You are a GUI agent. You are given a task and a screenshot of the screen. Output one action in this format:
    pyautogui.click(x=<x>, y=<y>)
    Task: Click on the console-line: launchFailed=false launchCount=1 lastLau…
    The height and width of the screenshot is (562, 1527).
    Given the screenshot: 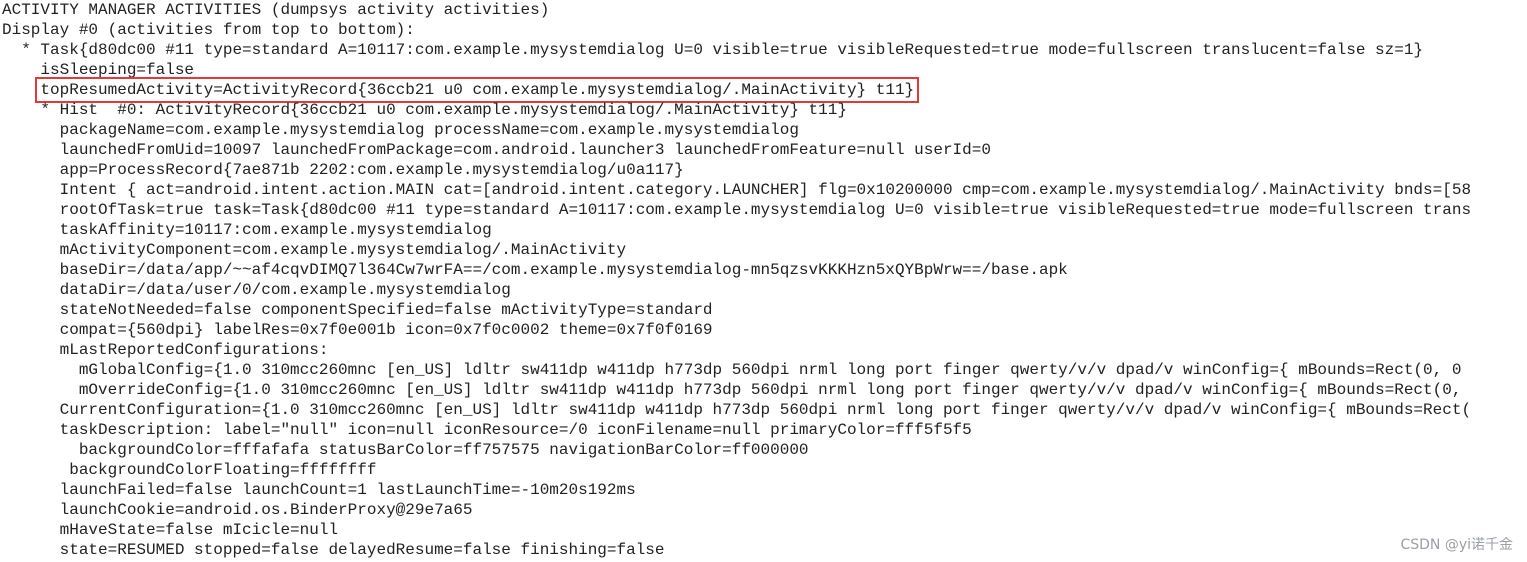 What is the action you would take?
    pyautogui.click(x=319, y=490)
    